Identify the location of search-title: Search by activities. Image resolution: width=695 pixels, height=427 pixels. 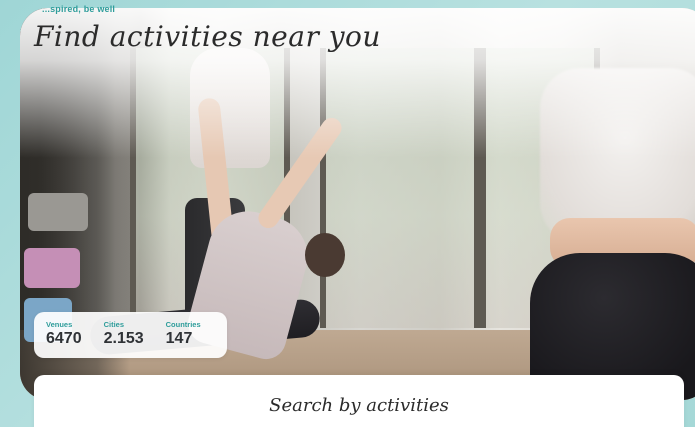
(359, 405).